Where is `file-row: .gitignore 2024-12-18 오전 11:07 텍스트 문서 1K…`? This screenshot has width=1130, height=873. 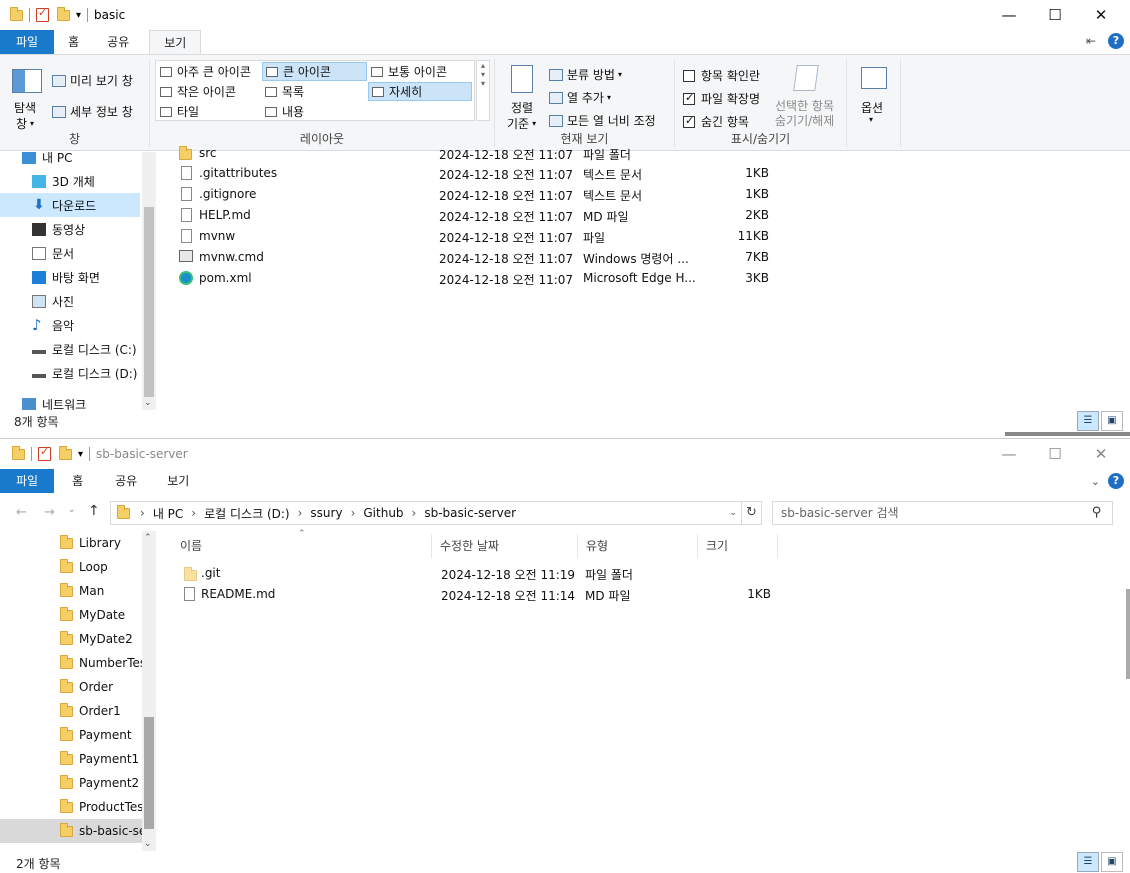 file-row: .gitignore 2024-12-18 오전 11:07 텍스트 문서 1K… is located at coordinates (467, 194).